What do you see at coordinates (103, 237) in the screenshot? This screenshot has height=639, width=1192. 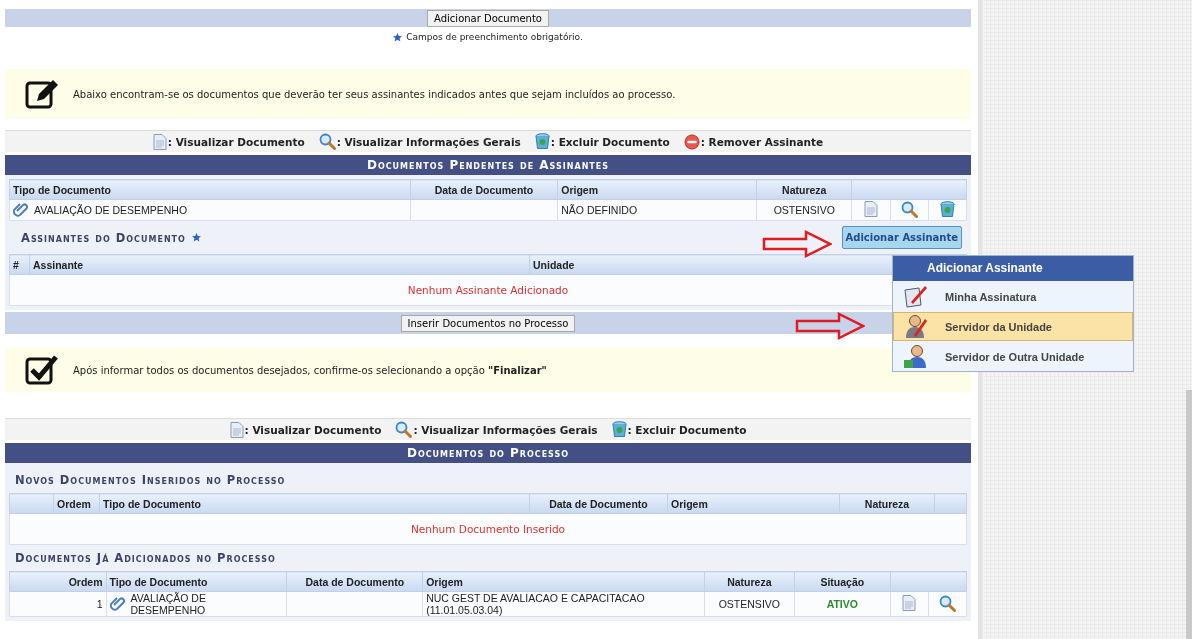 I see `subsection-title: Assinantes do Documento` at bounding box center [103, 237].